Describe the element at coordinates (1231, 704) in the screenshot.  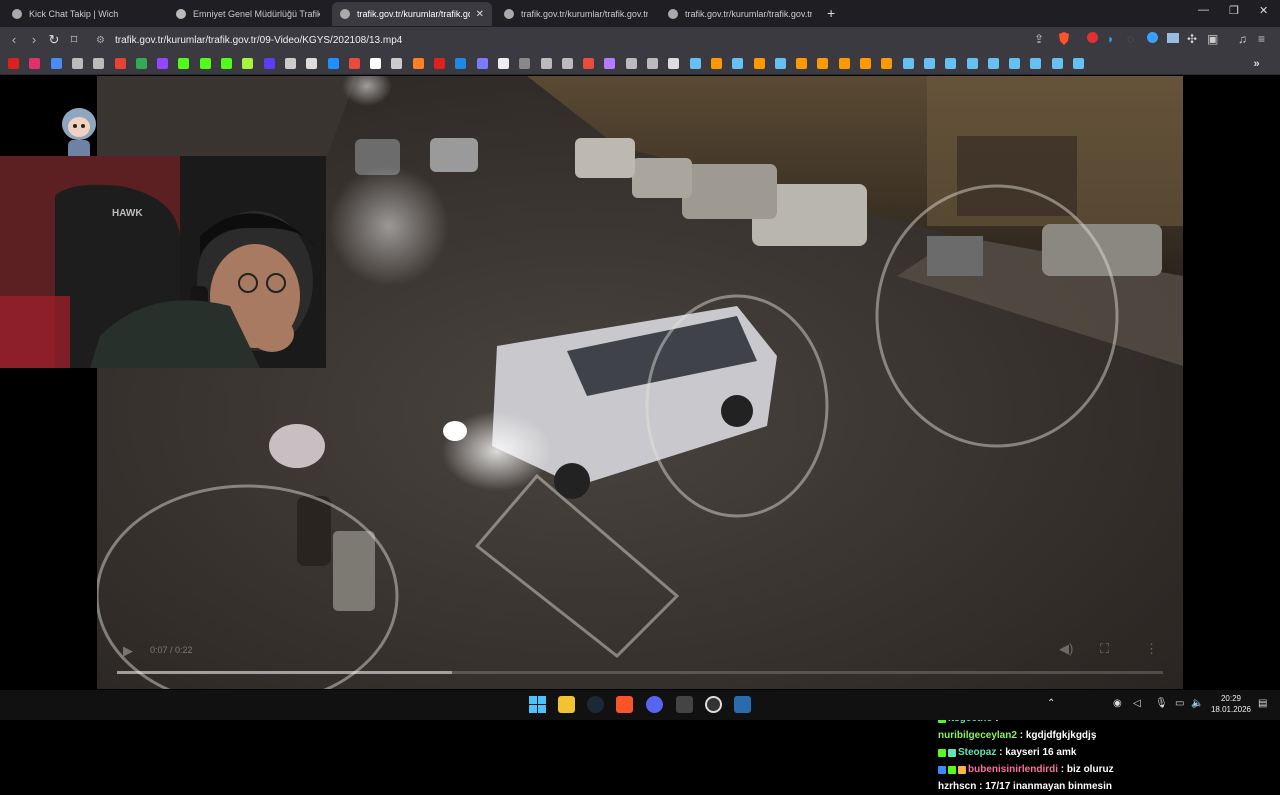
I see `system-clock: 20:29 18.01.2026` at that location.